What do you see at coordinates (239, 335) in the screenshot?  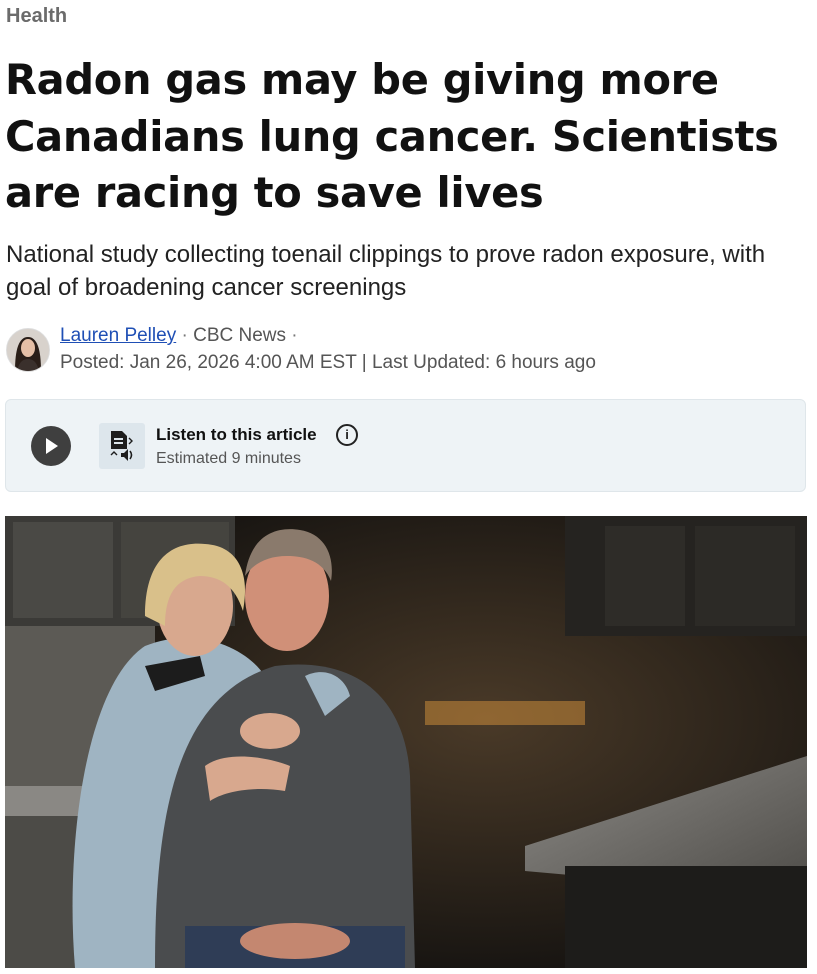 I see `outlet-name: CBC News` at bounding box center [239, 335].